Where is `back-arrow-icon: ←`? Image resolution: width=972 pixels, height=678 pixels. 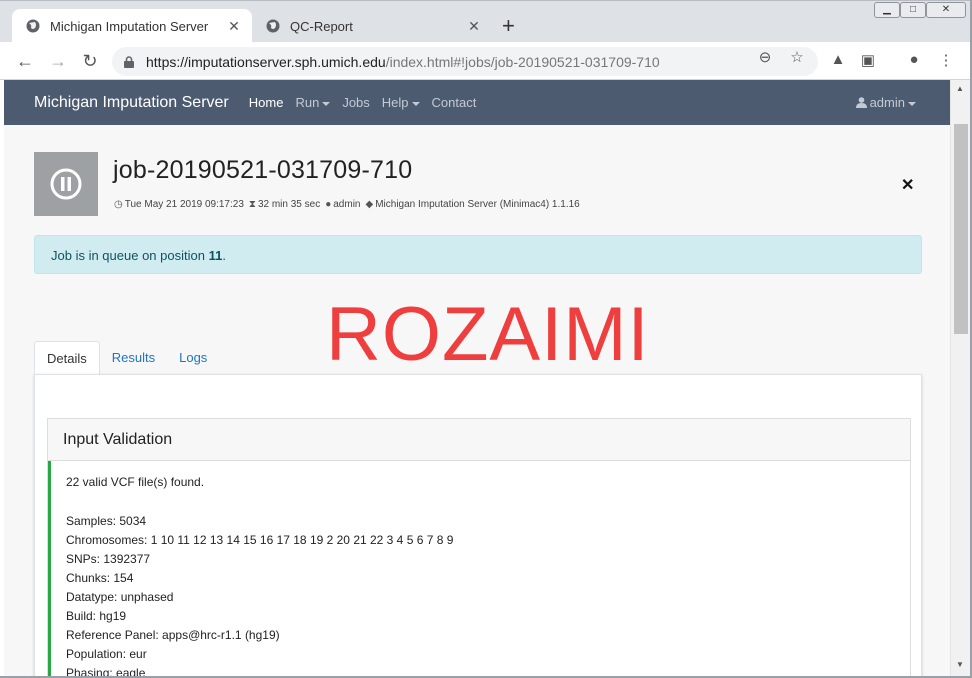 back-arrow-icon: ← is located at coordinates (25, 61).